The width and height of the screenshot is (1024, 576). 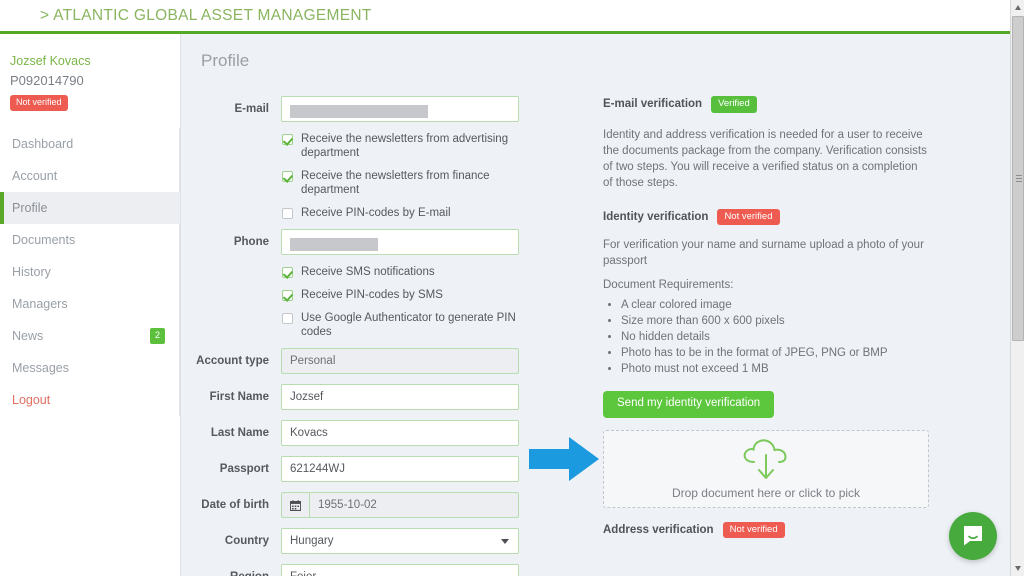 What do you see at coordinates (766, 468) in the screenshot?
I see `document-dropzone: Drop document here or click to pick` at bounding box center [766, 468].